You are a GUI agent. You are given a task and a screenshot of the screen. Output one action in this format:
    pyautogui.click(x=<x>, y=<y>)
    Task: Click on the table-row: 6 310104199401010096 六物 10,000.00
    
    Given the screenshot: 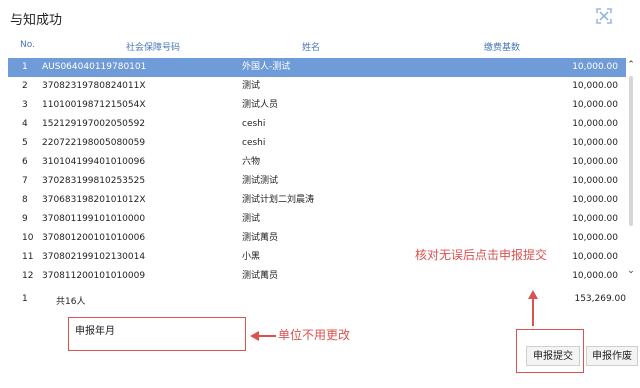 What is the action you would take?
    pyautogui.click(x=317, y=162)
    